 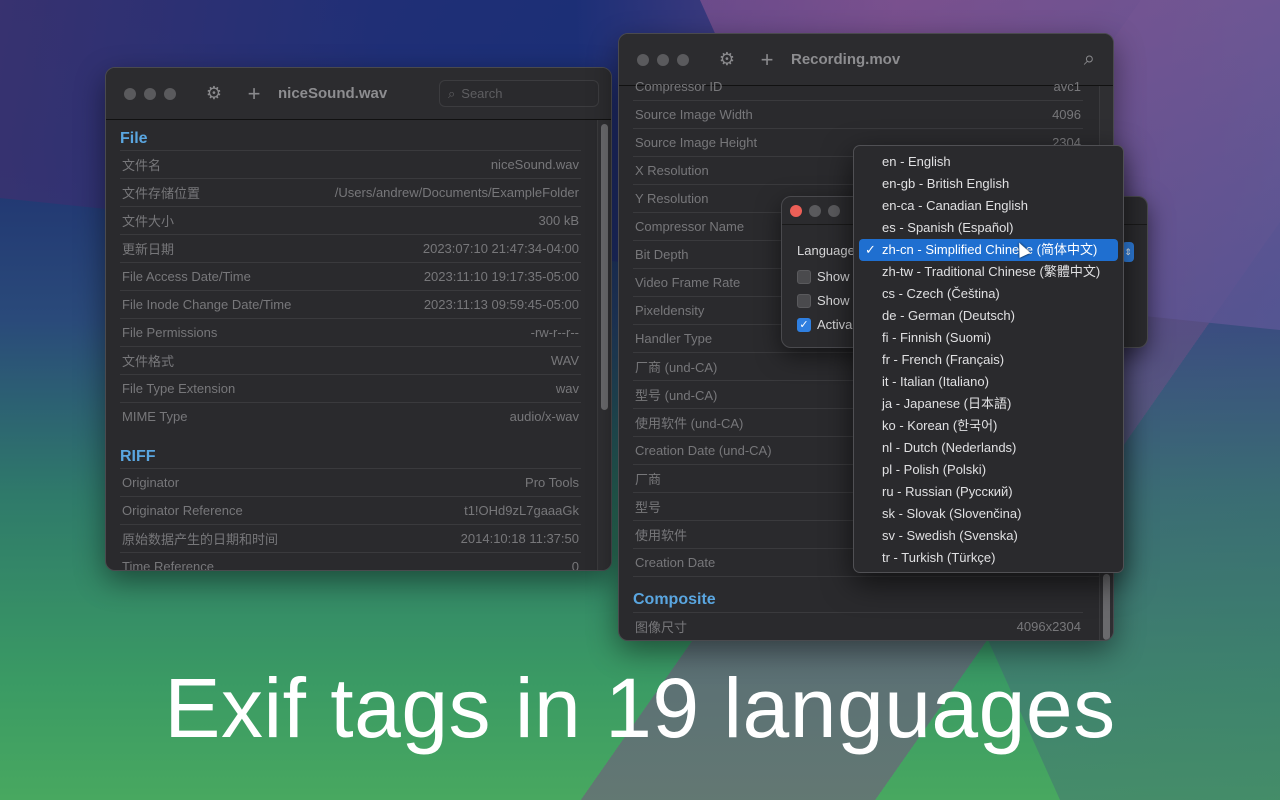 I want to click on metadata-row: MIME Type audio/x-wav, so click(x=350, y=416).